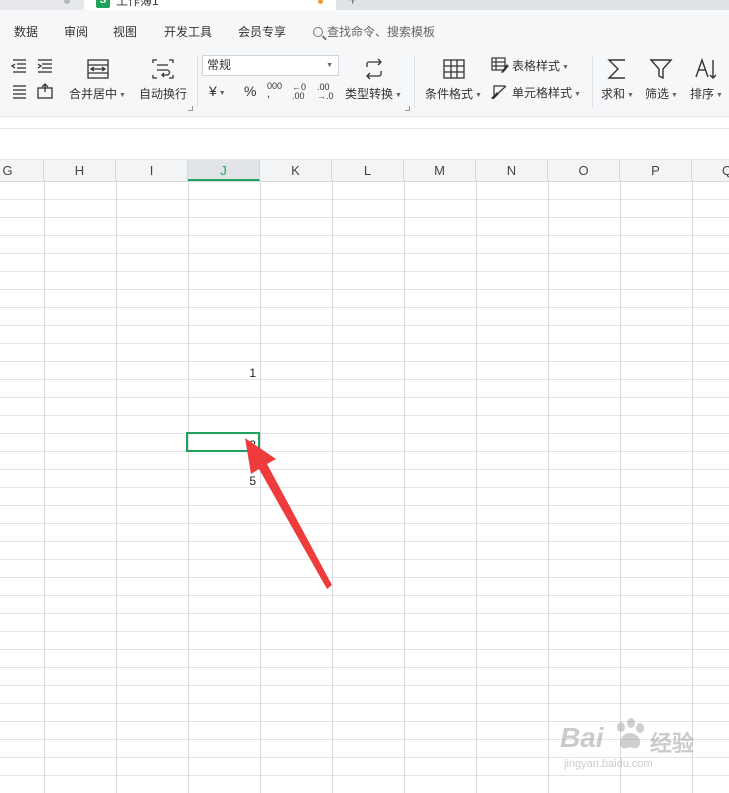 This screenshot has width=729, height=793. I want to click on currency-symbol: ¥, so click(213, 91).